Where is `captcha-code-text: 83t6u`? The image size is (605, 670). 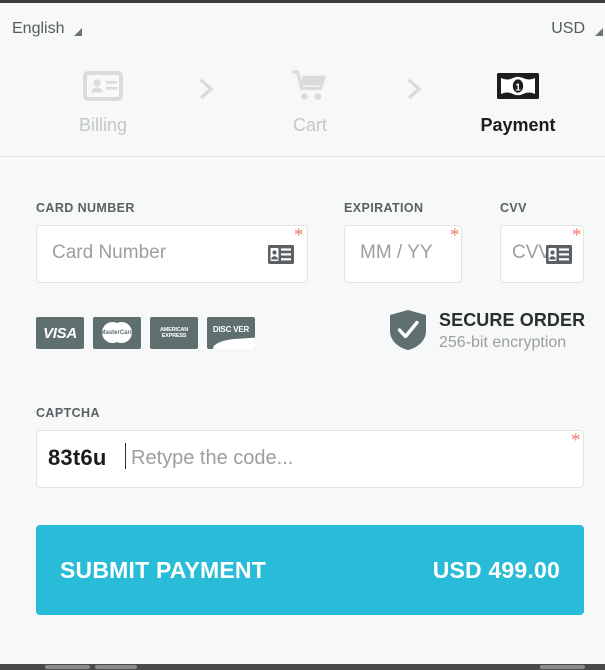
captcha-code-text: 83t6u is located at coordinates (77, 457).